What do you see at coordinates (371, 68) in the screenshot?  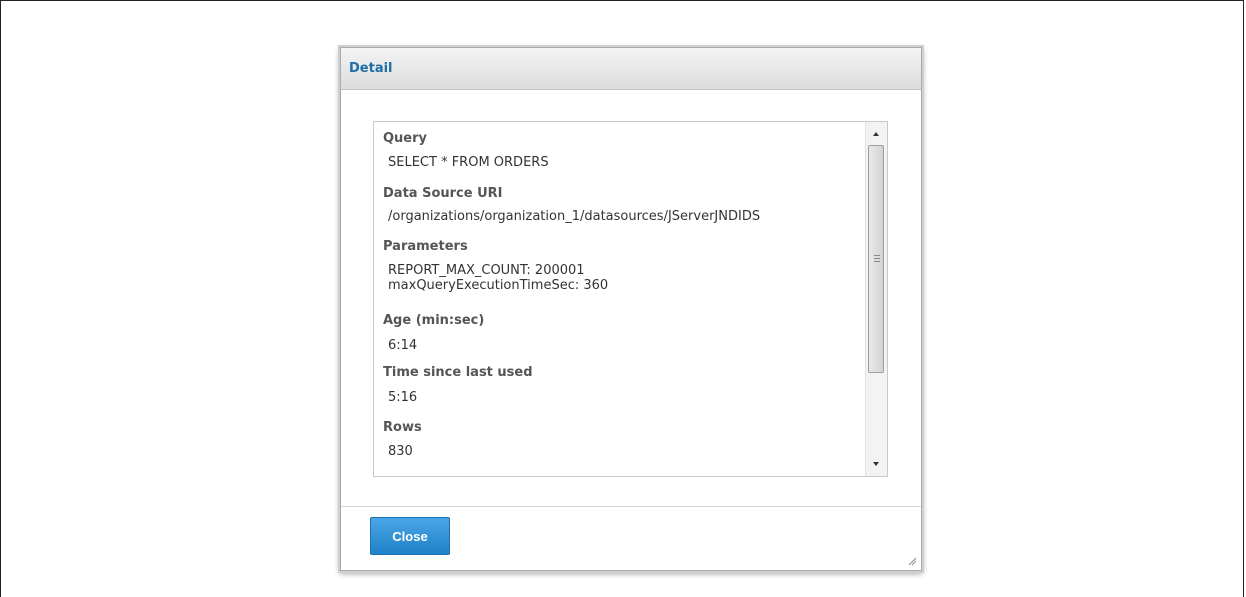 I see `dialog-title: Detail` at bounding box center [371, 68].